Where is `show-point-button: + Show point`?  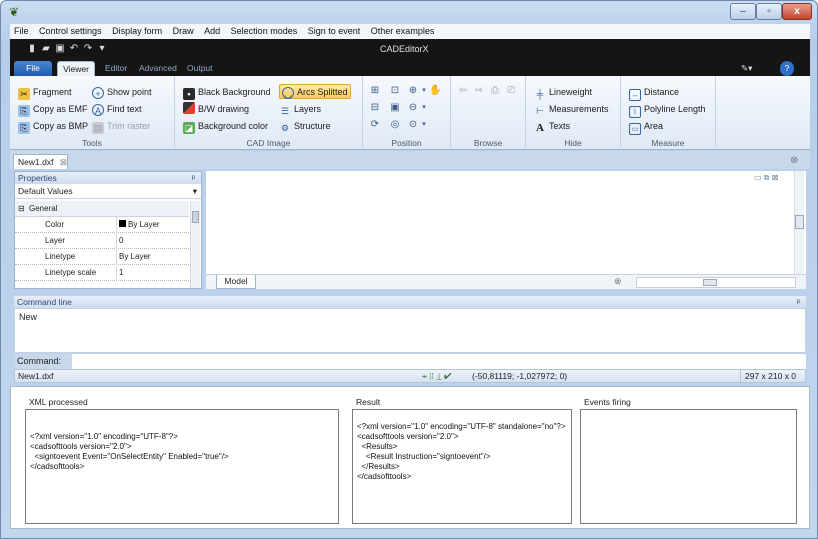 show-point-button: + Show point is located at coordinates (122, 92).